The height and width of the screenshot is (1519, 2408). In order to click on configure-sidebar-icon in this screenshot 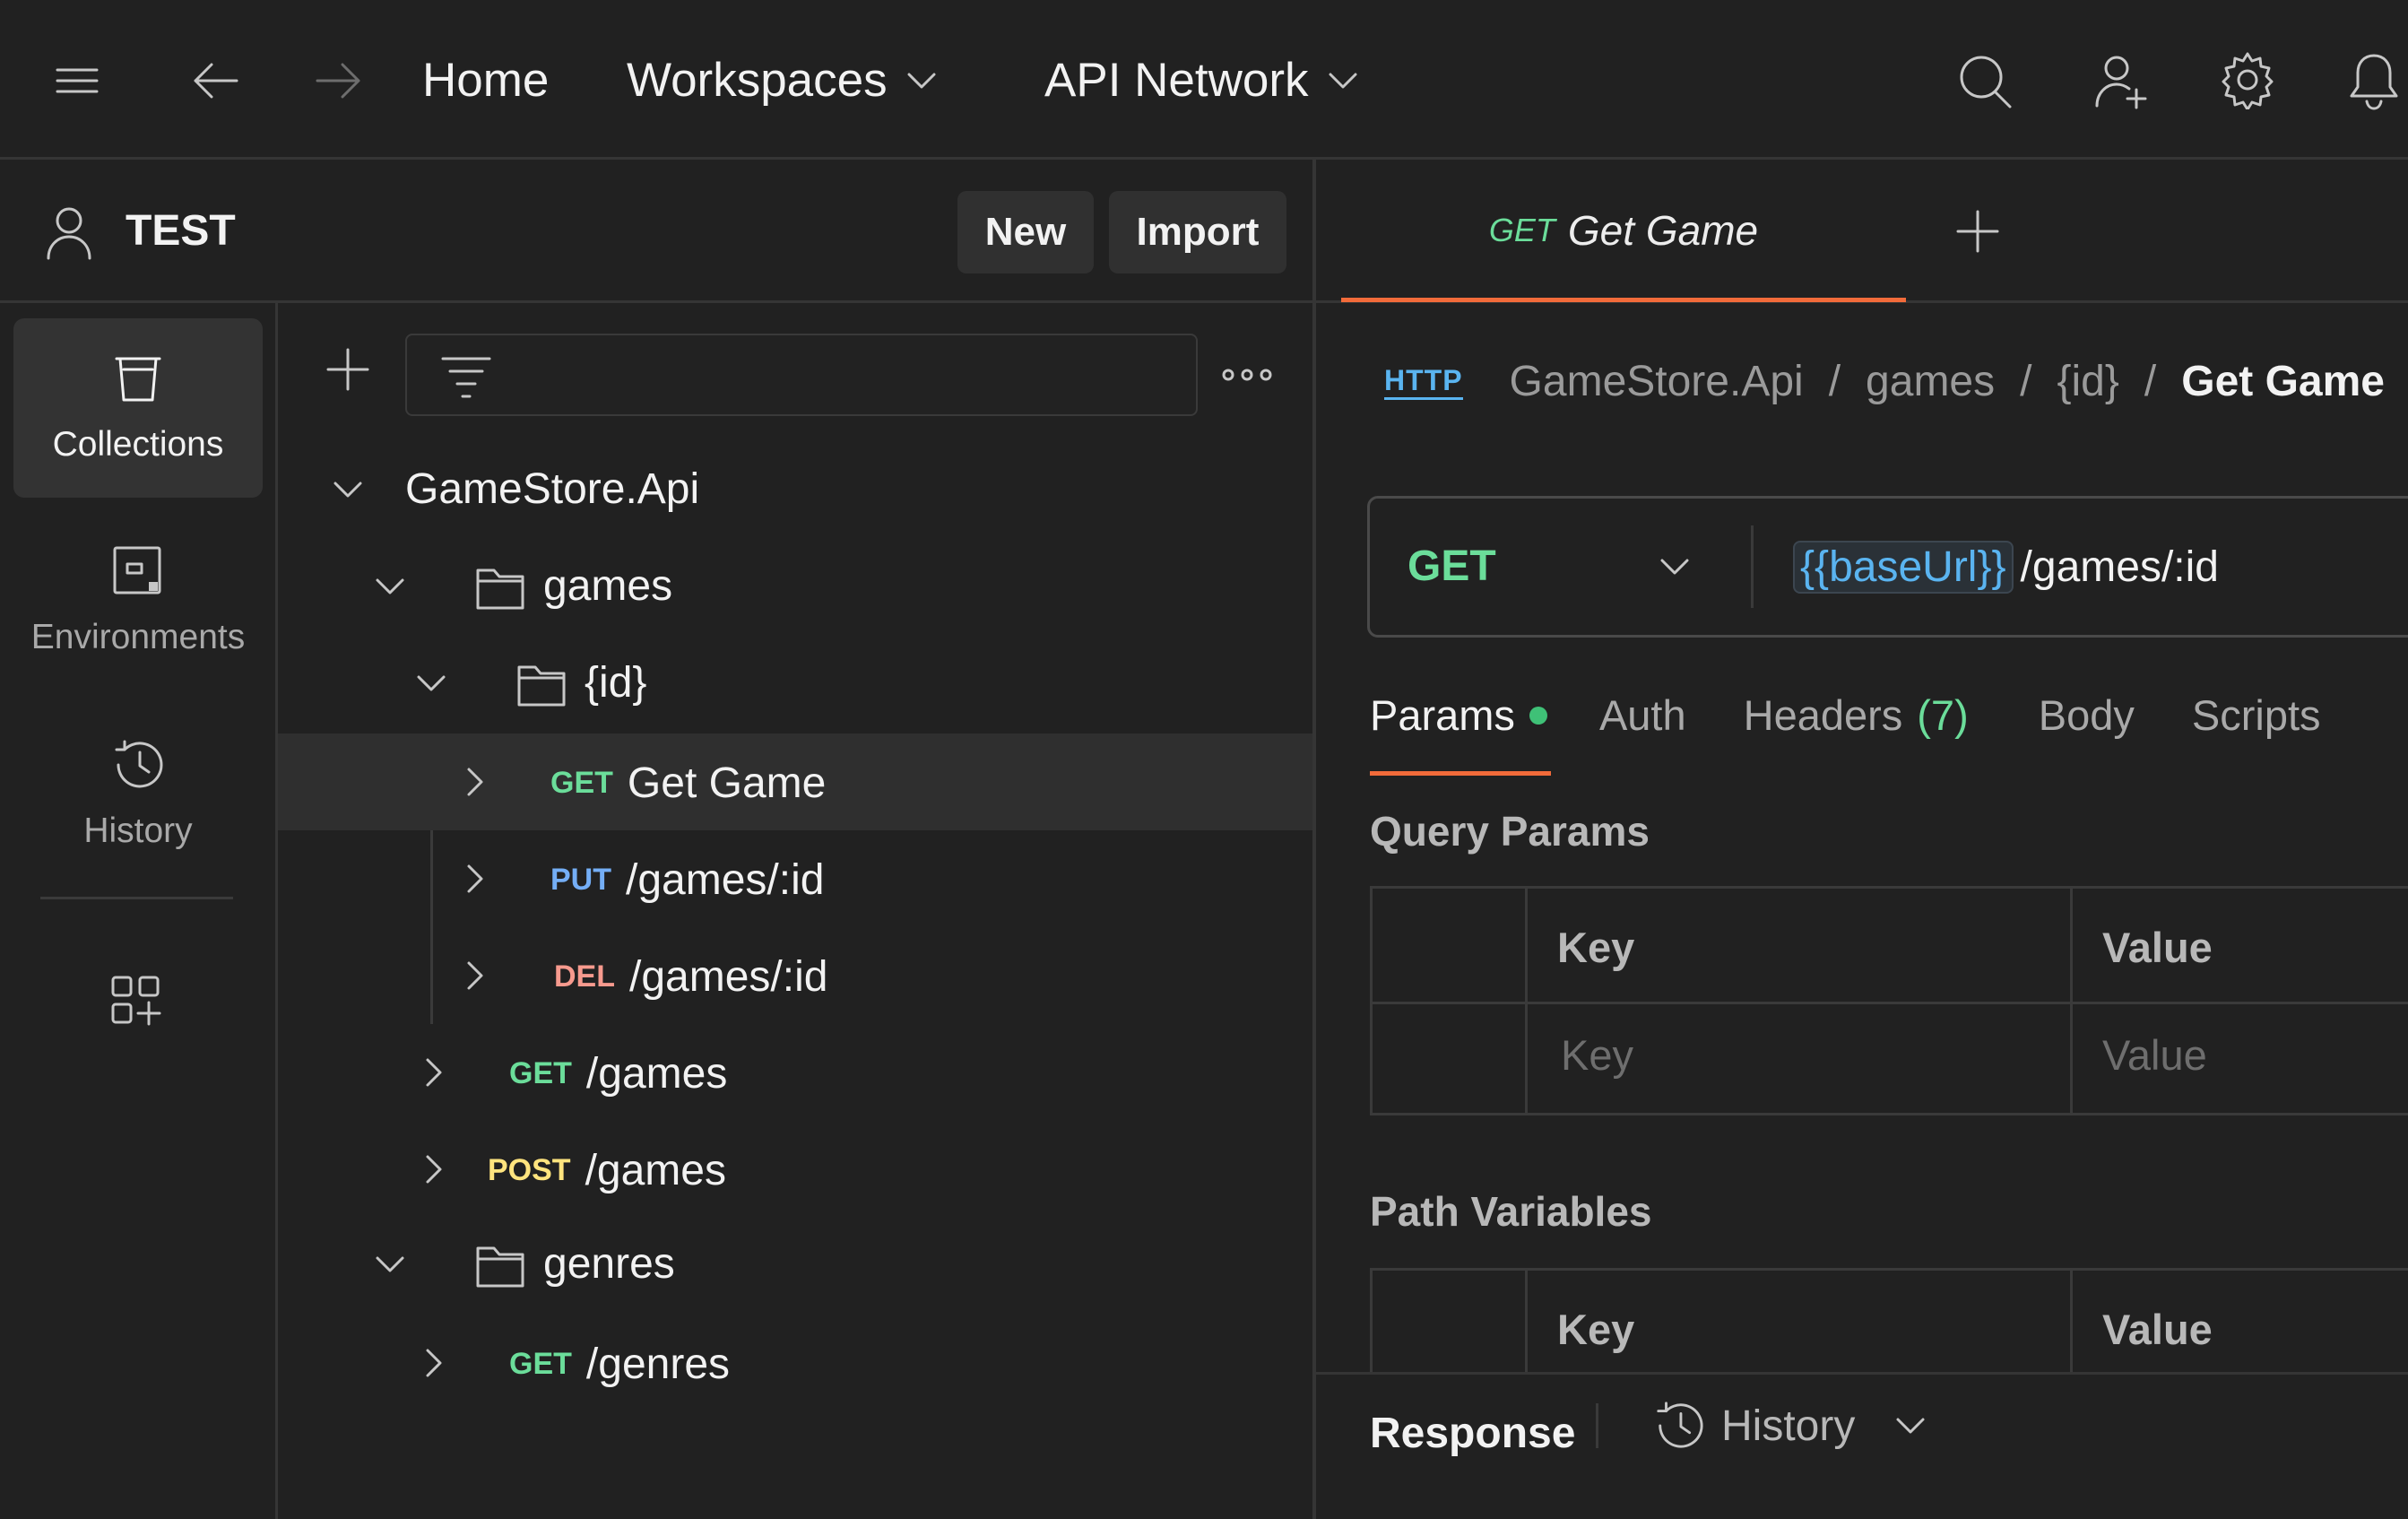, I will do `click(136, 1001)`.